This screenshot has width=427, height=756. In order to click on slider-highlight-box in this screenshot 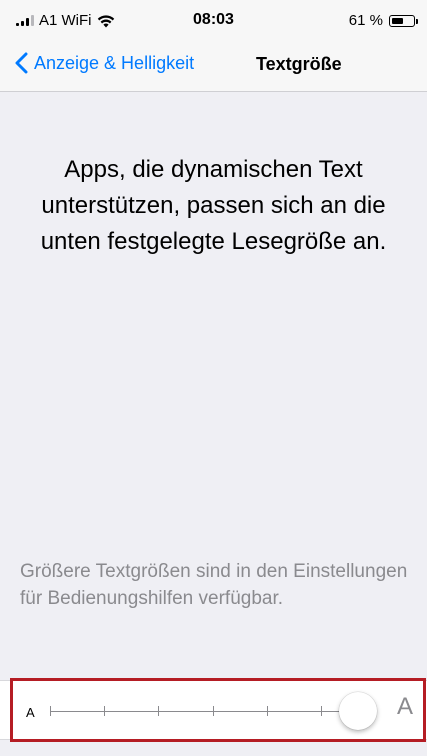, I will do `click(218, 710)`.